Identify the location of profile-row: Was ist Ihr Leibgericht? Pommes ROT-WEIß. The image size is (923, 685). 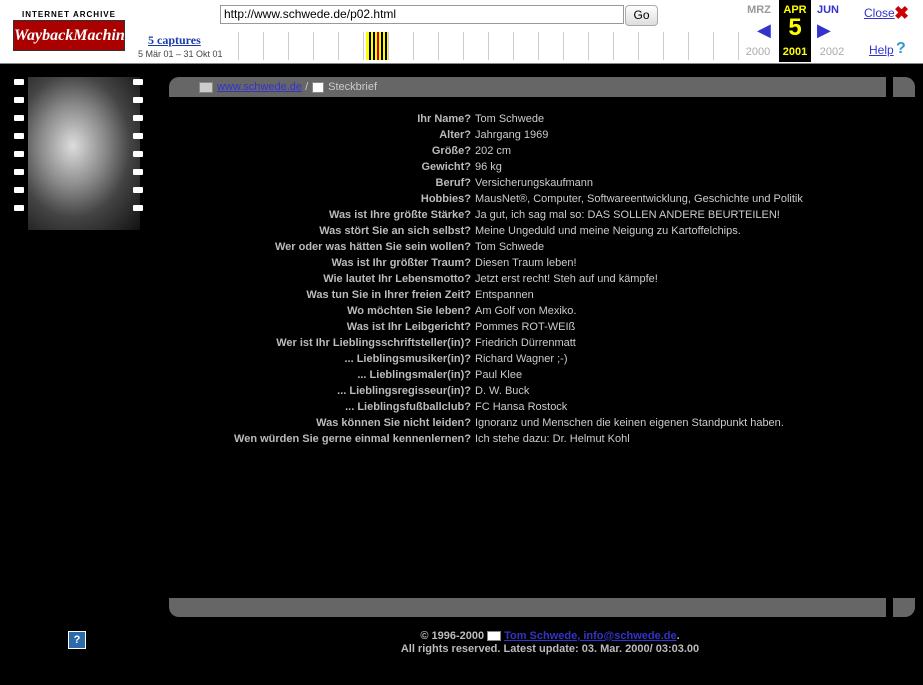
(527, 327).